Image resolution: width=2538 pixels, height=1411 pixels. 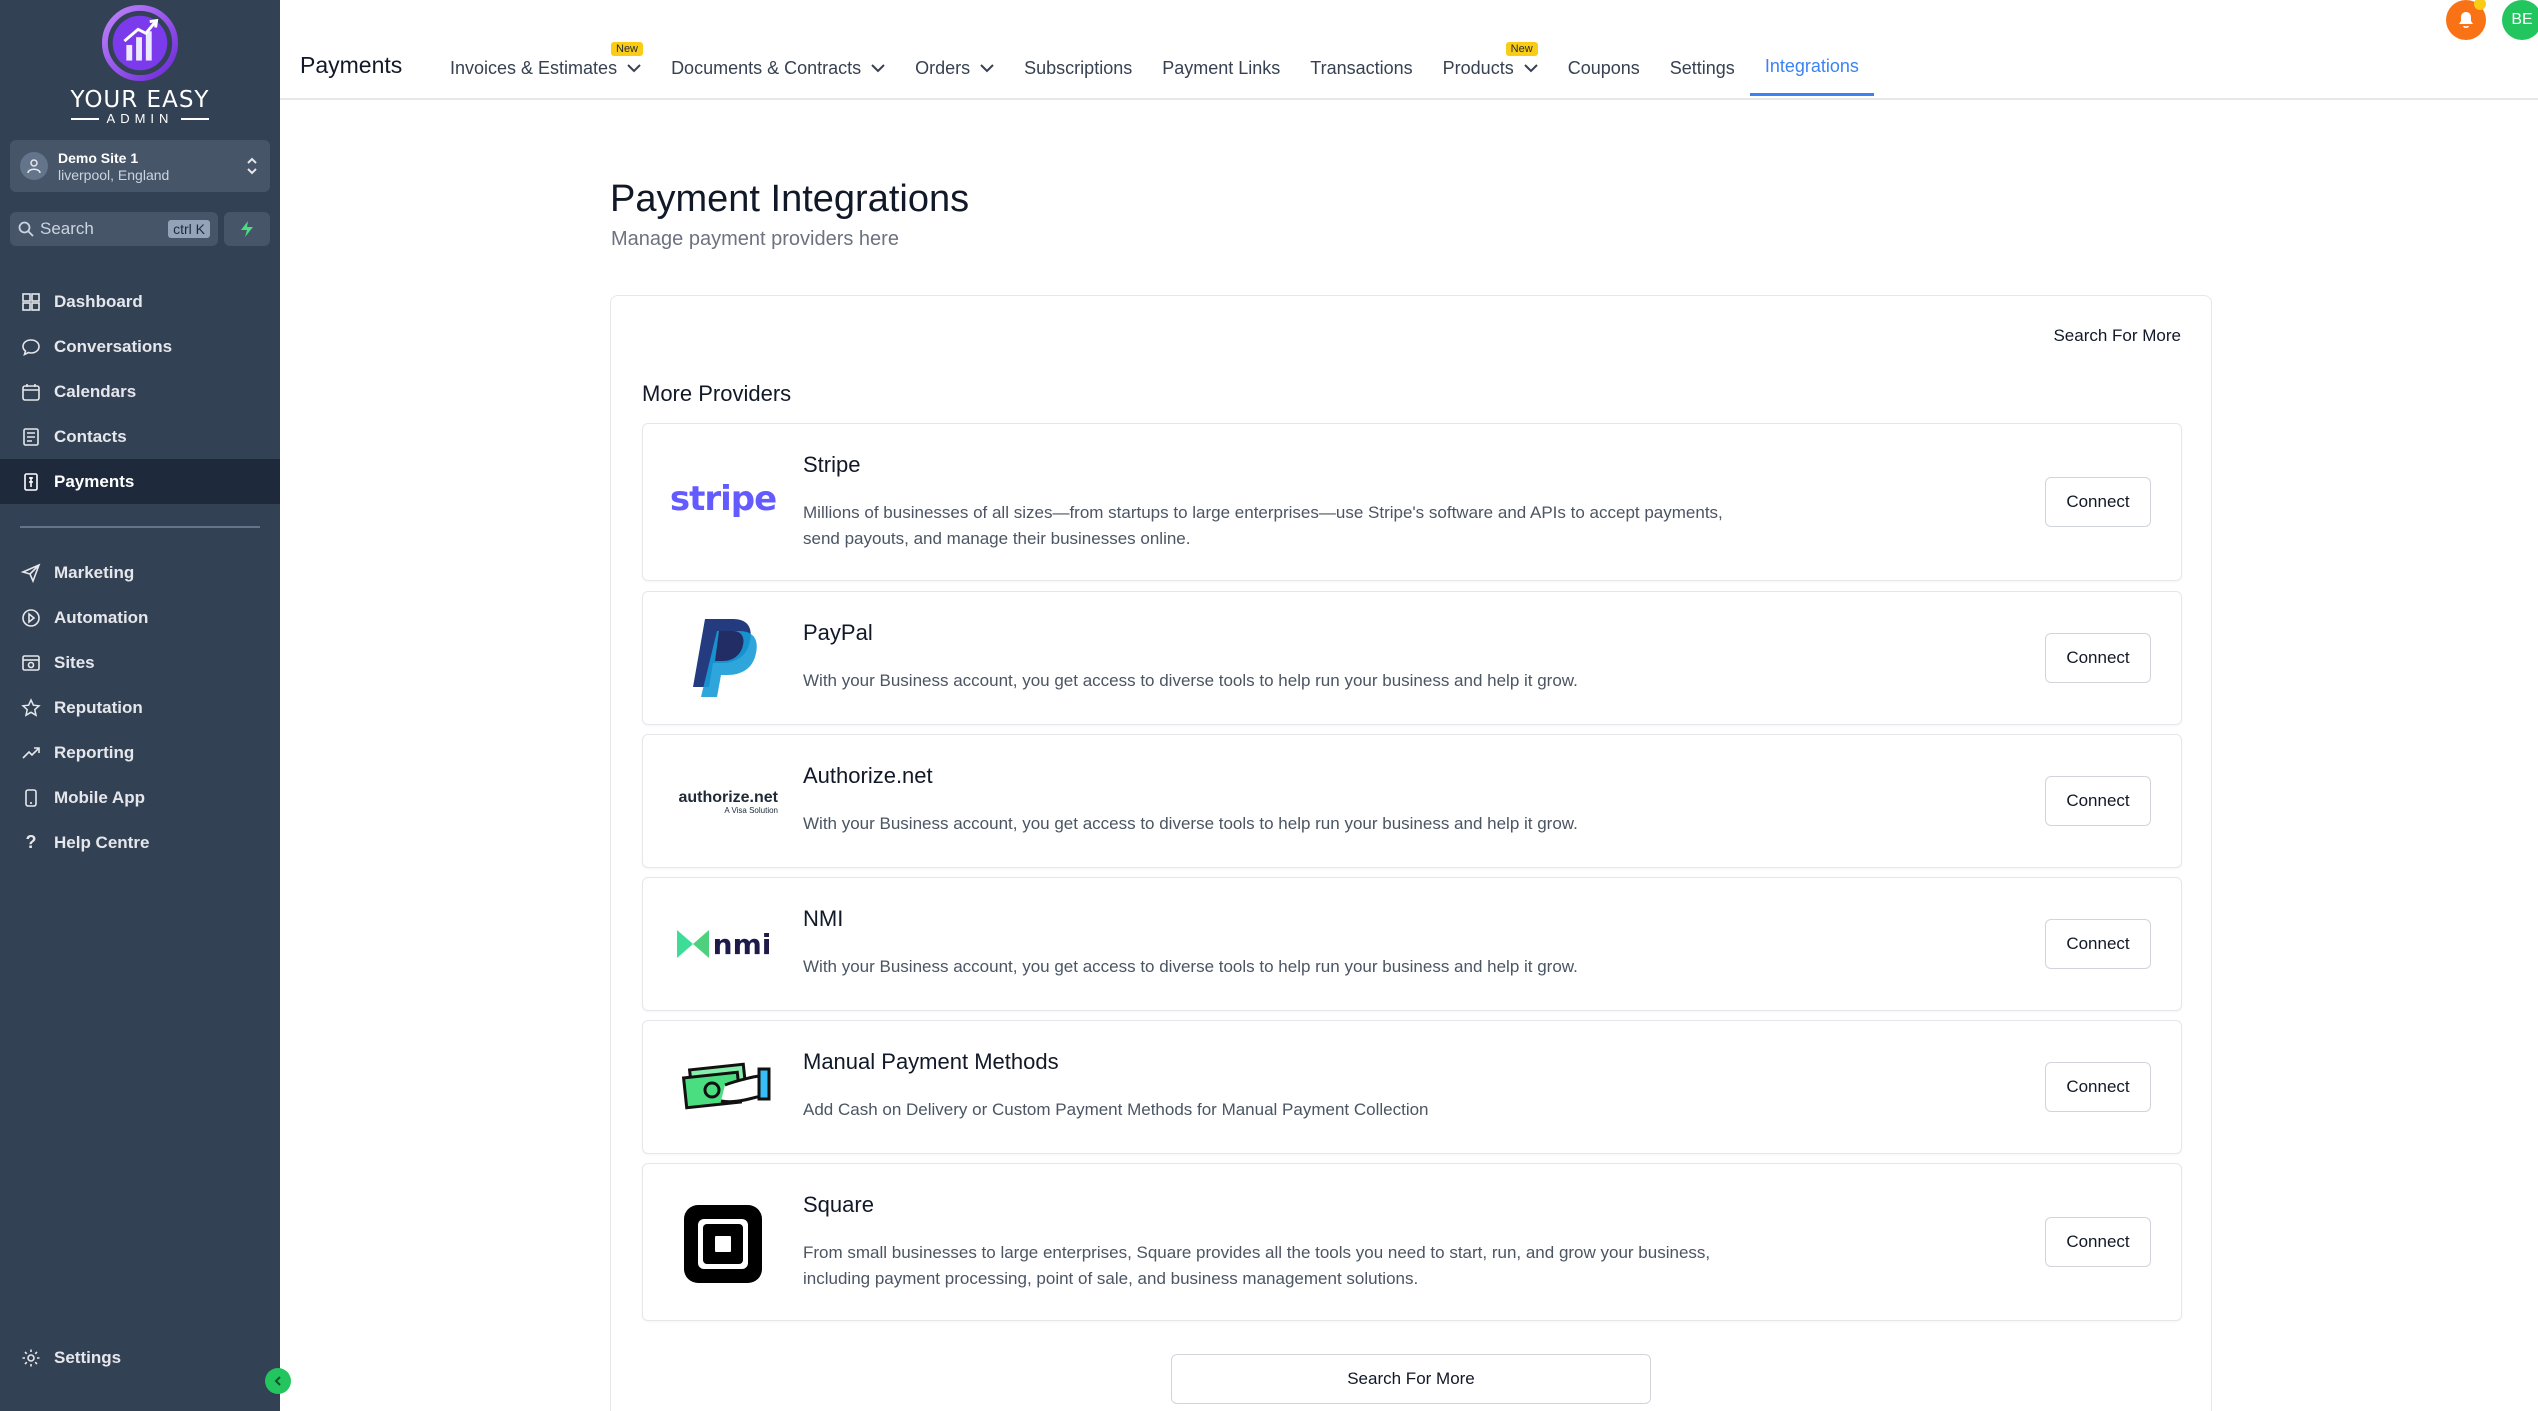 I want to click on stripe-logo: stripe, so click(x=723, y=499).